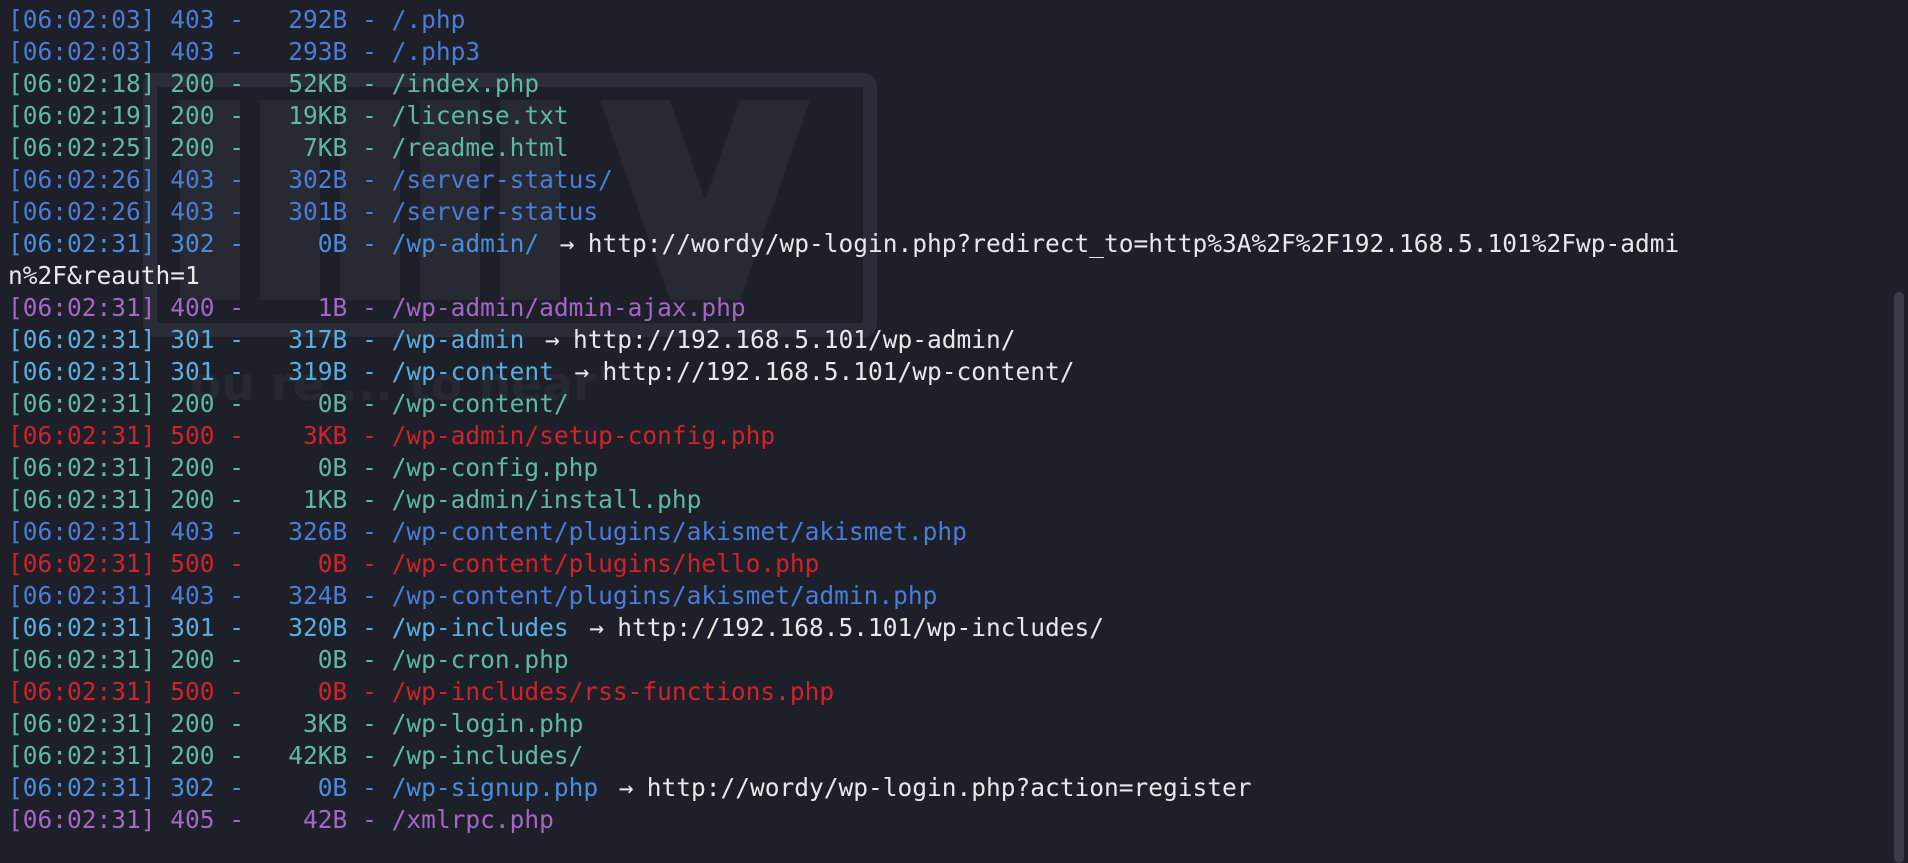 Image resolution: width=1908 pixels, height=863 pixels. I want to click on log-timestamp: [06:02:18], so click(82, 83).